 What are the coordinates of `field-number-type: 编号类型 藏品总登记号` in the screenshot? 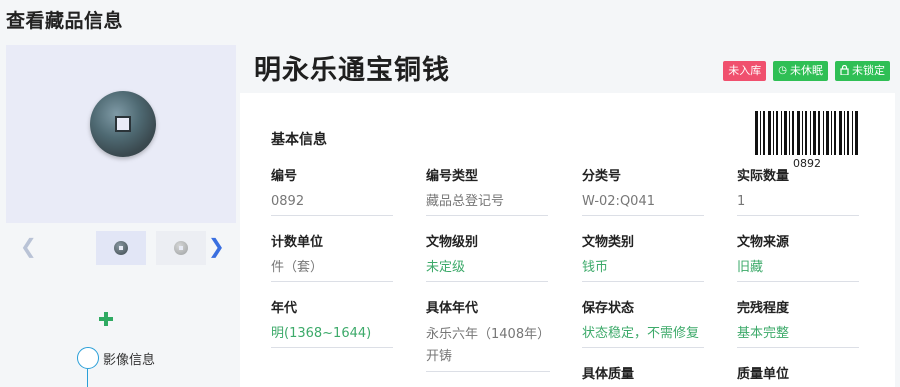 It's located at (487, 190).